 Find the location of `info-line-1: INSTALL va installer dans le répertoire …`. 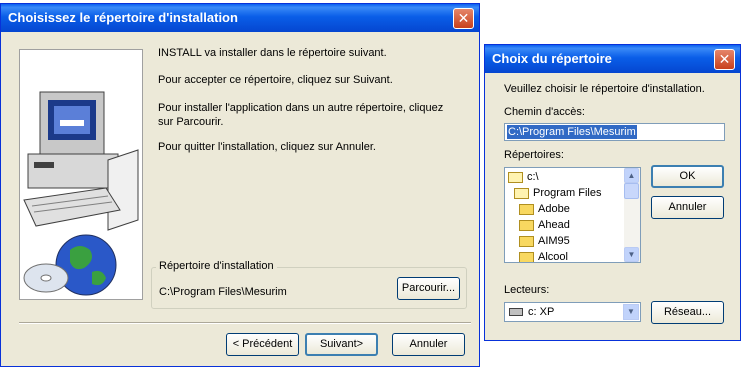

info-line-1: INSTALL va installer dans le répertoire … is located at coordinates (272, 53).